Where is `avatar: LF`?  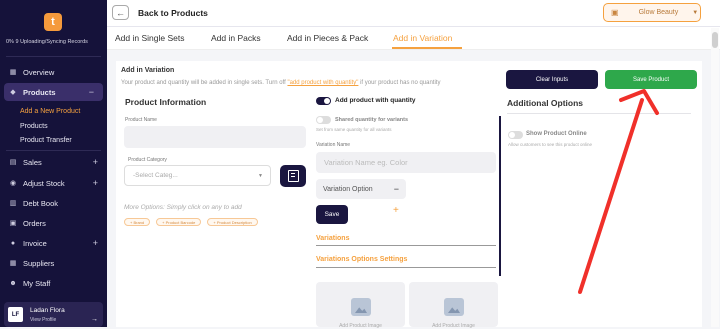
avatar: LF is located at coordinates (15, 314).